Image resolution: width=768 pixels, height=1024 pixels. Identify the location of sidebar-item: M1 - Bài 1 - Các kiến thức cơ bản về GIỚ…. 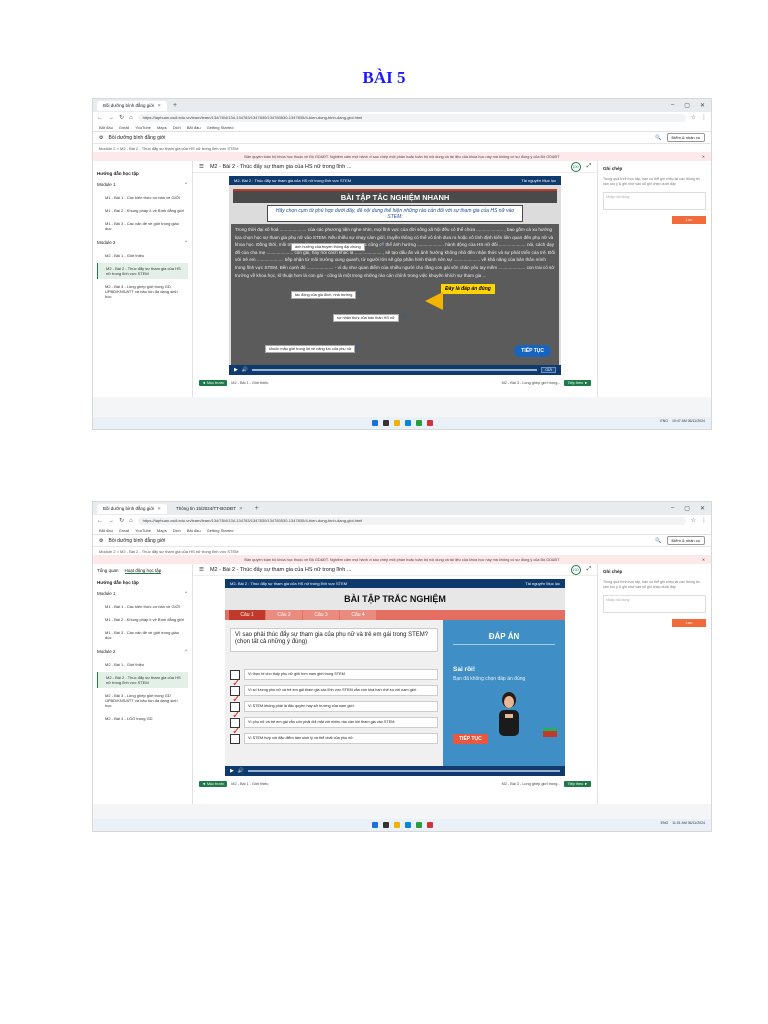
(142, 197).